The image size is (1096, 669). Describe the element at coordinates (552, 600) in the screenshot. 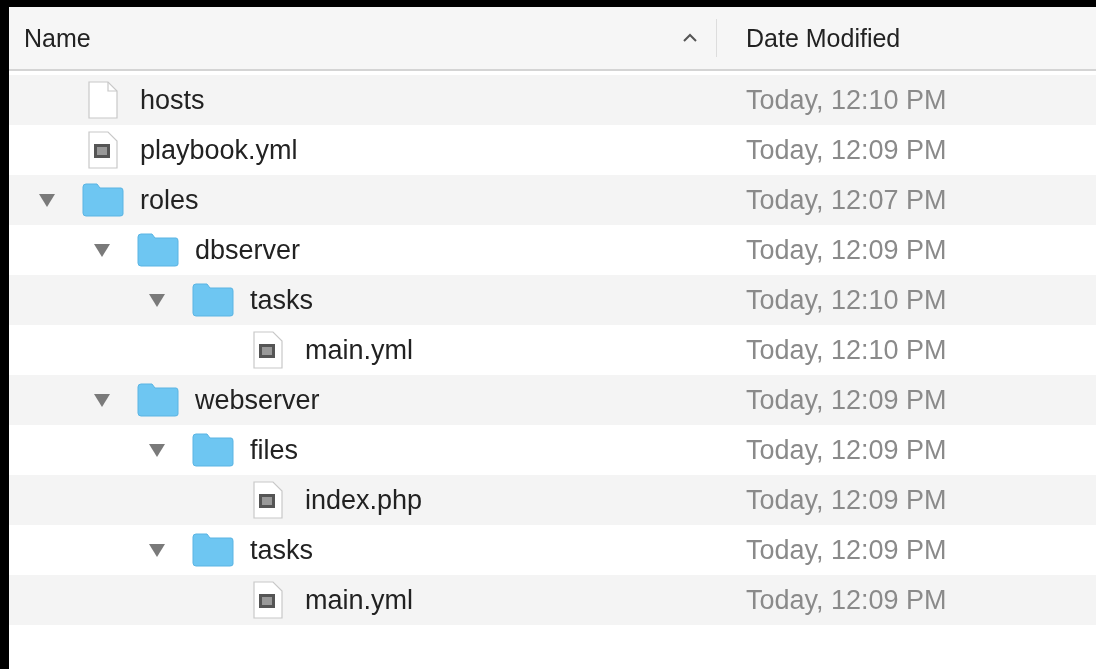

I see `file-row: main.yml Today, 12:09 PM` at that location.